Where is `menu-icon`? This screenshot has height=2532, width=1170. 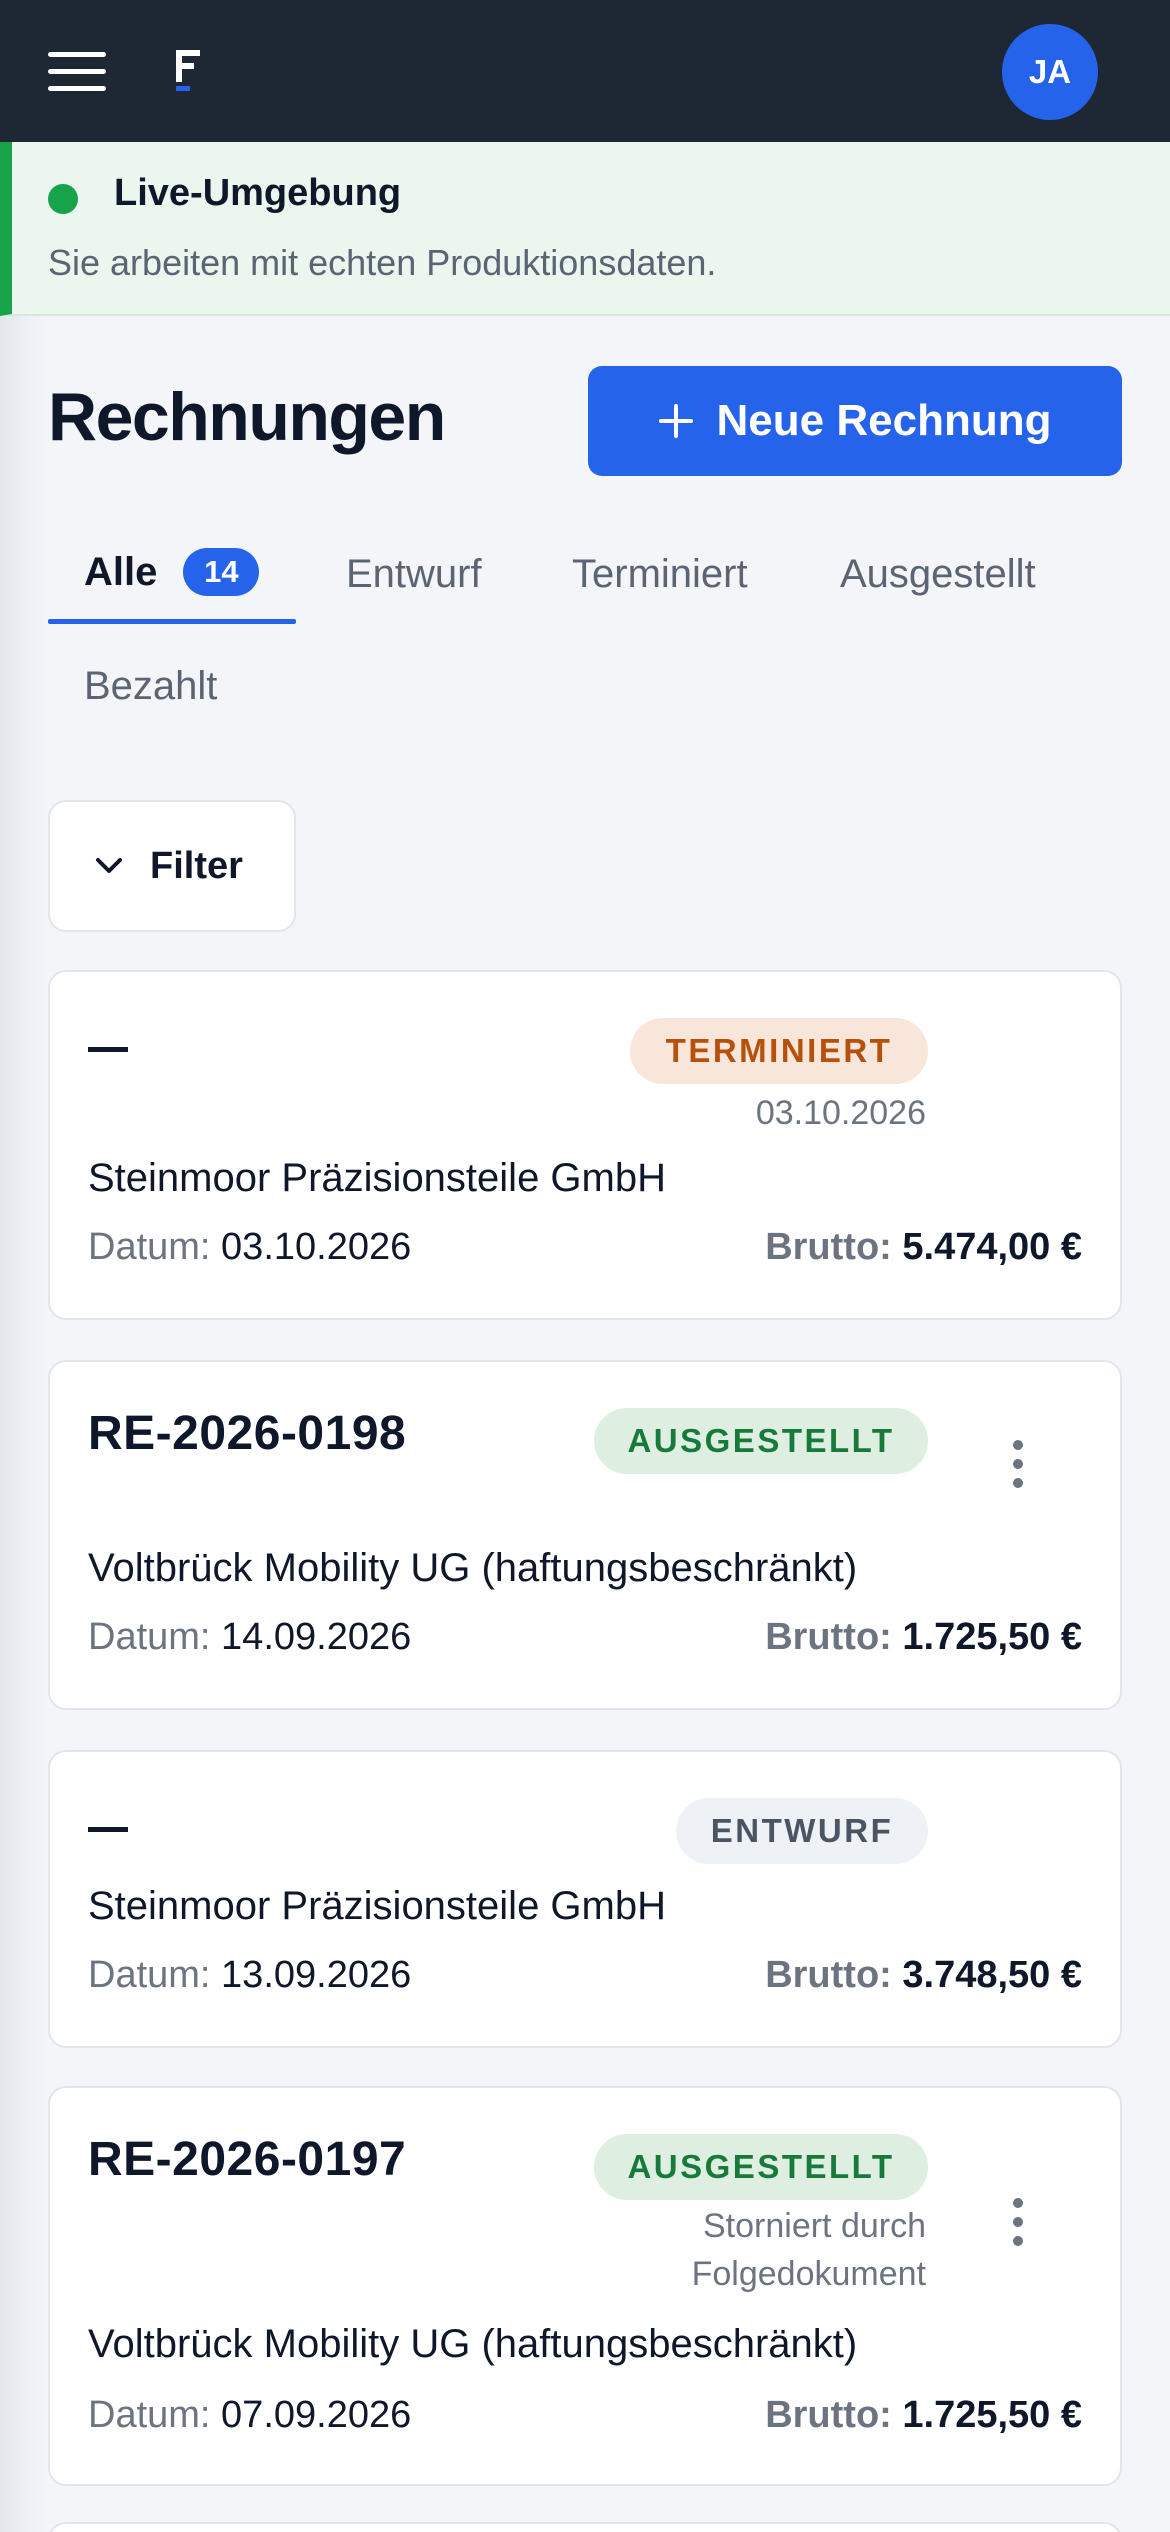
menu-icon is located at coordinates (77, 72).